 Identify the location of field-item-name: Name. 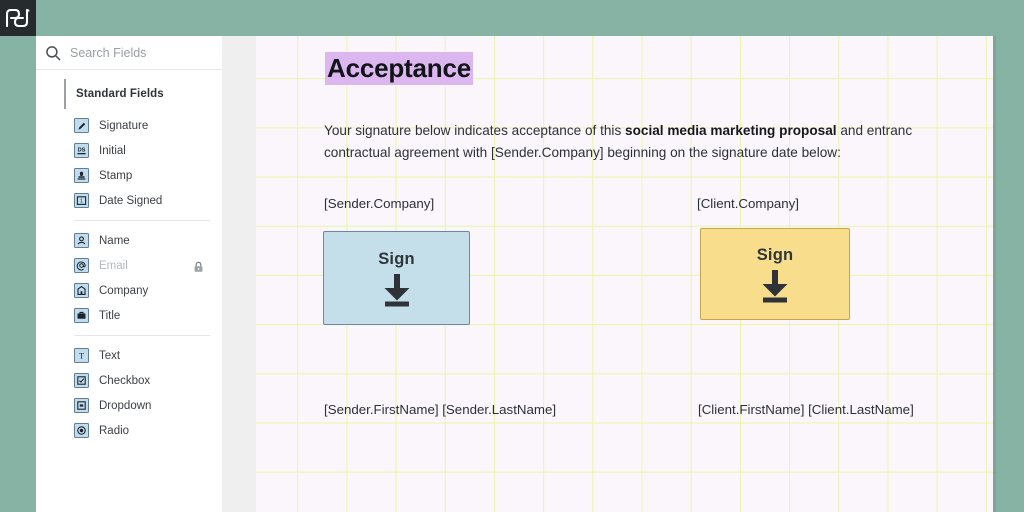
(143, 240).